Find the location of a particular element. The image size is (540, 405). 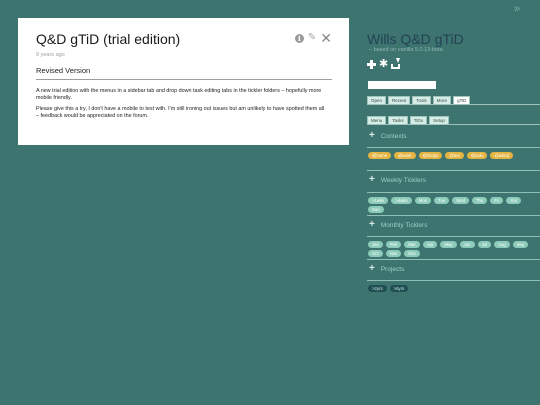

pencil-icon: ✎ is located at coordinates (312, 38).